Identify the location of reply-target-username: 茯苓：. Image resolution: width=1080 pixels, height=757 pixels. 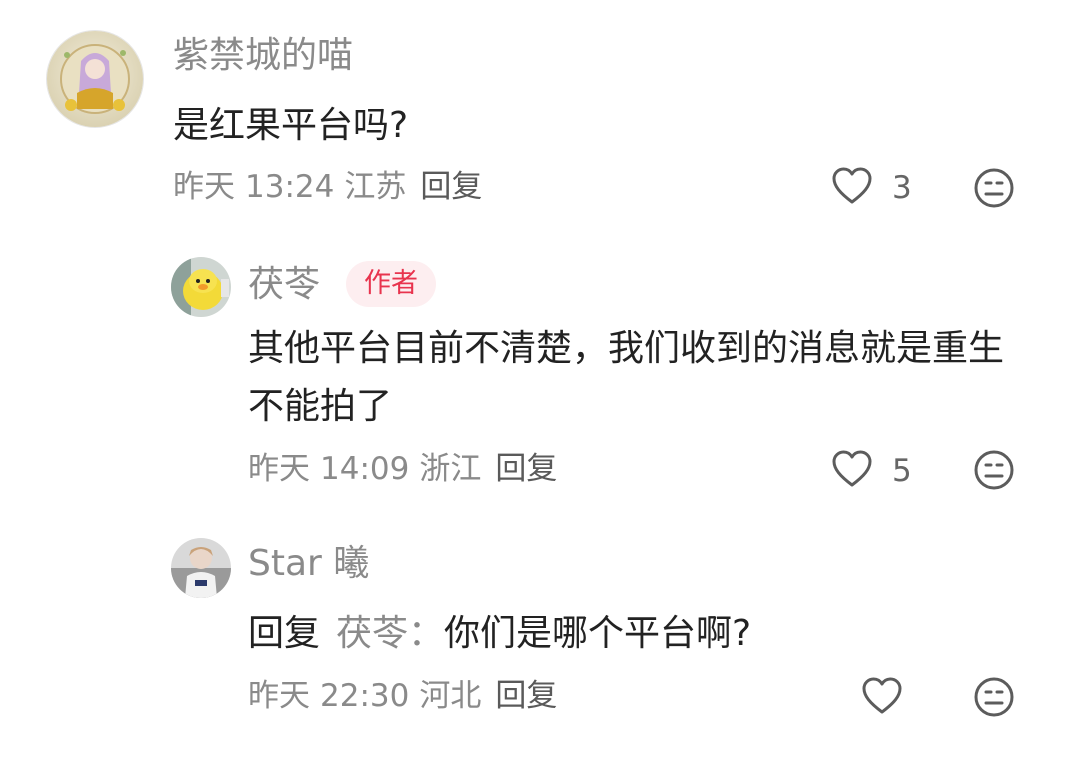
(390, 633).